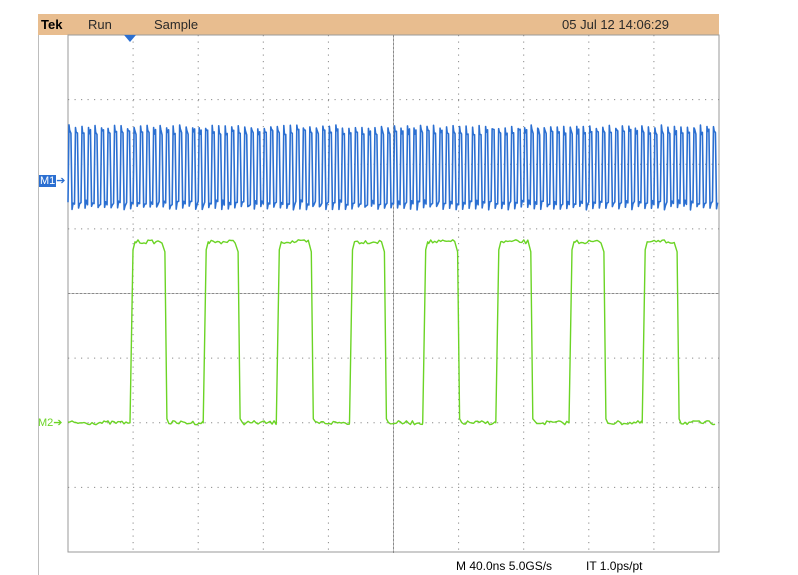 The height and width of the screenshot is (575, 798). I want to click on m1-reference-marker: M1➔, so click(52, 181).